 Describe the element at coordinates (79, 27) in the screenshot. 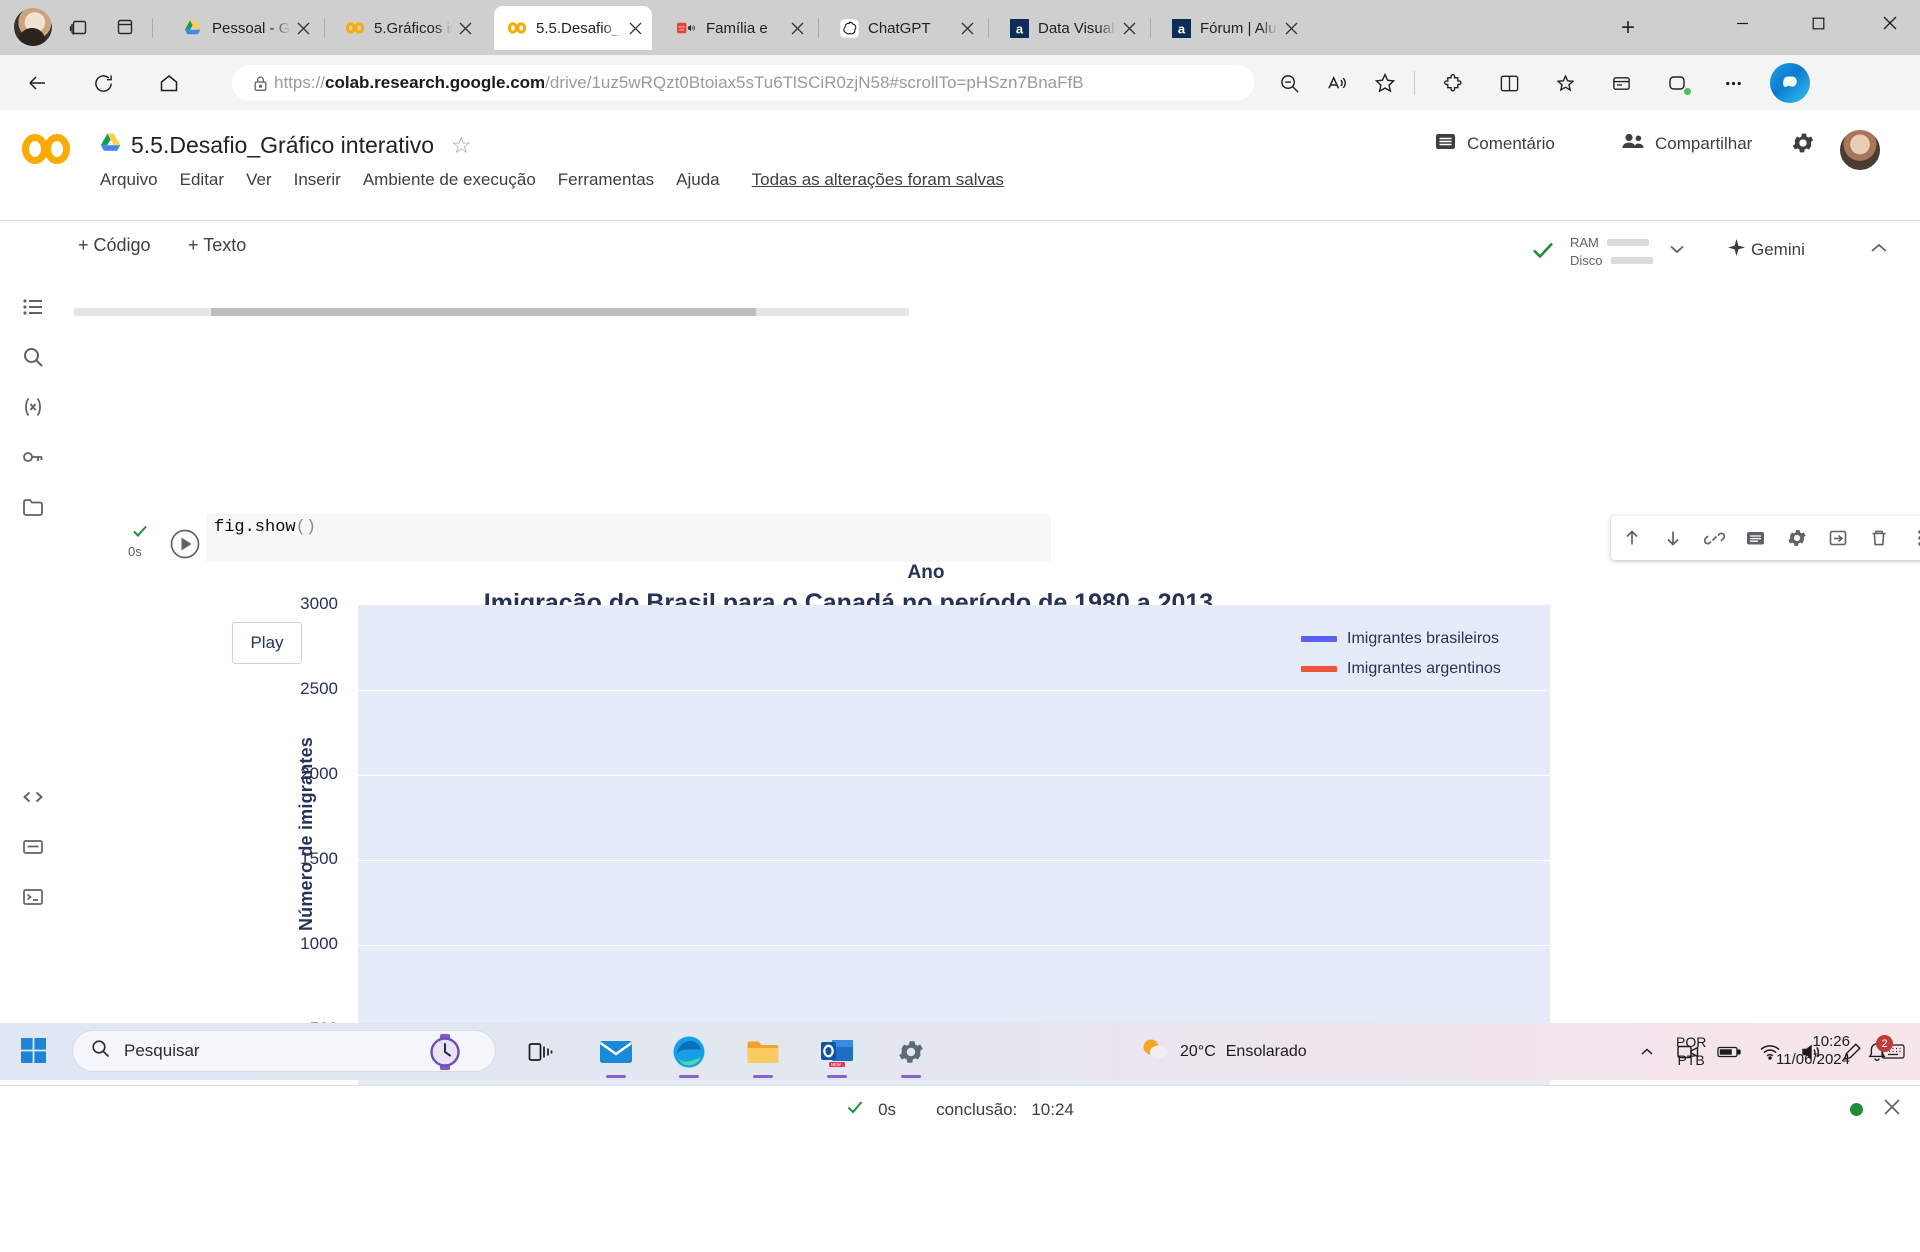

I see `tab-collections-icon` at that location.